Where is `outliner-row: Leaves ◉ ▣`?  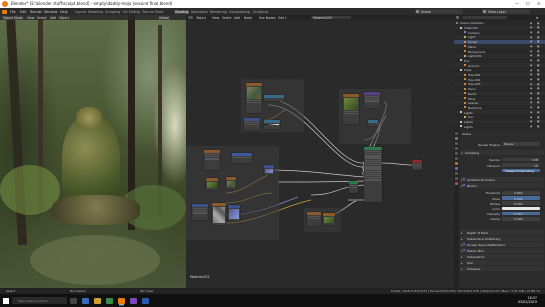
outliner-row: Leaves ◉ ▣ is located at coordinates (499, 102).